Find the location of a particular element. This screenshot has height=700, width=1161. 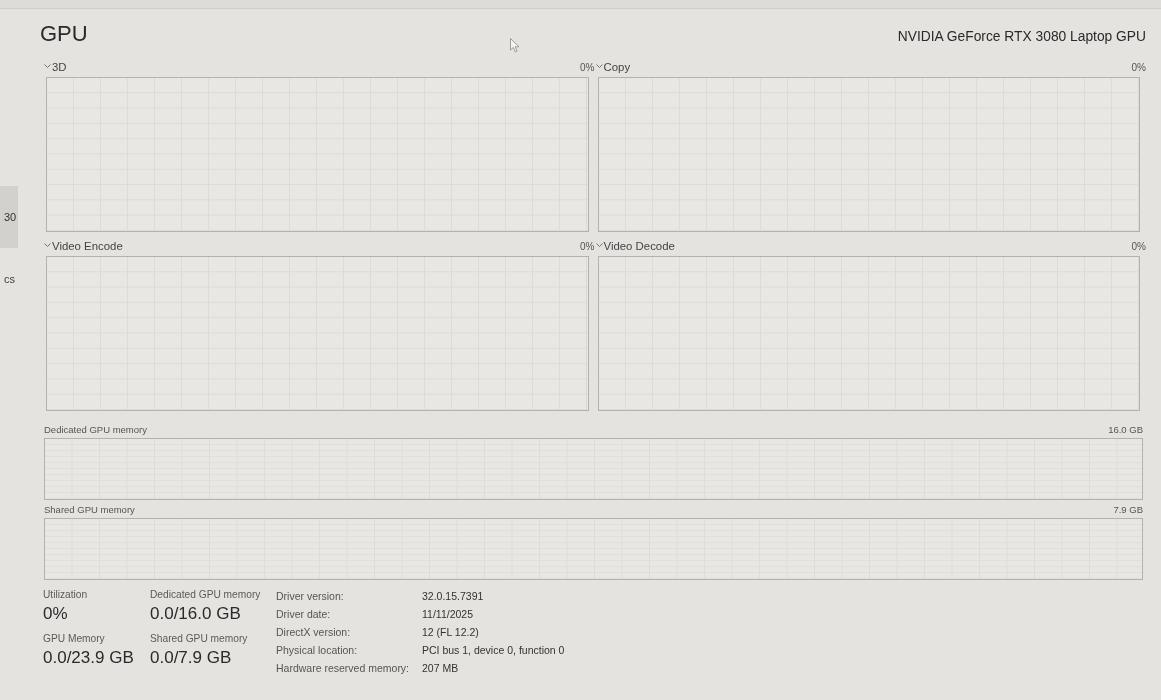

graph-maximum: 16.0 GB is located at coordinates (1125, 429).